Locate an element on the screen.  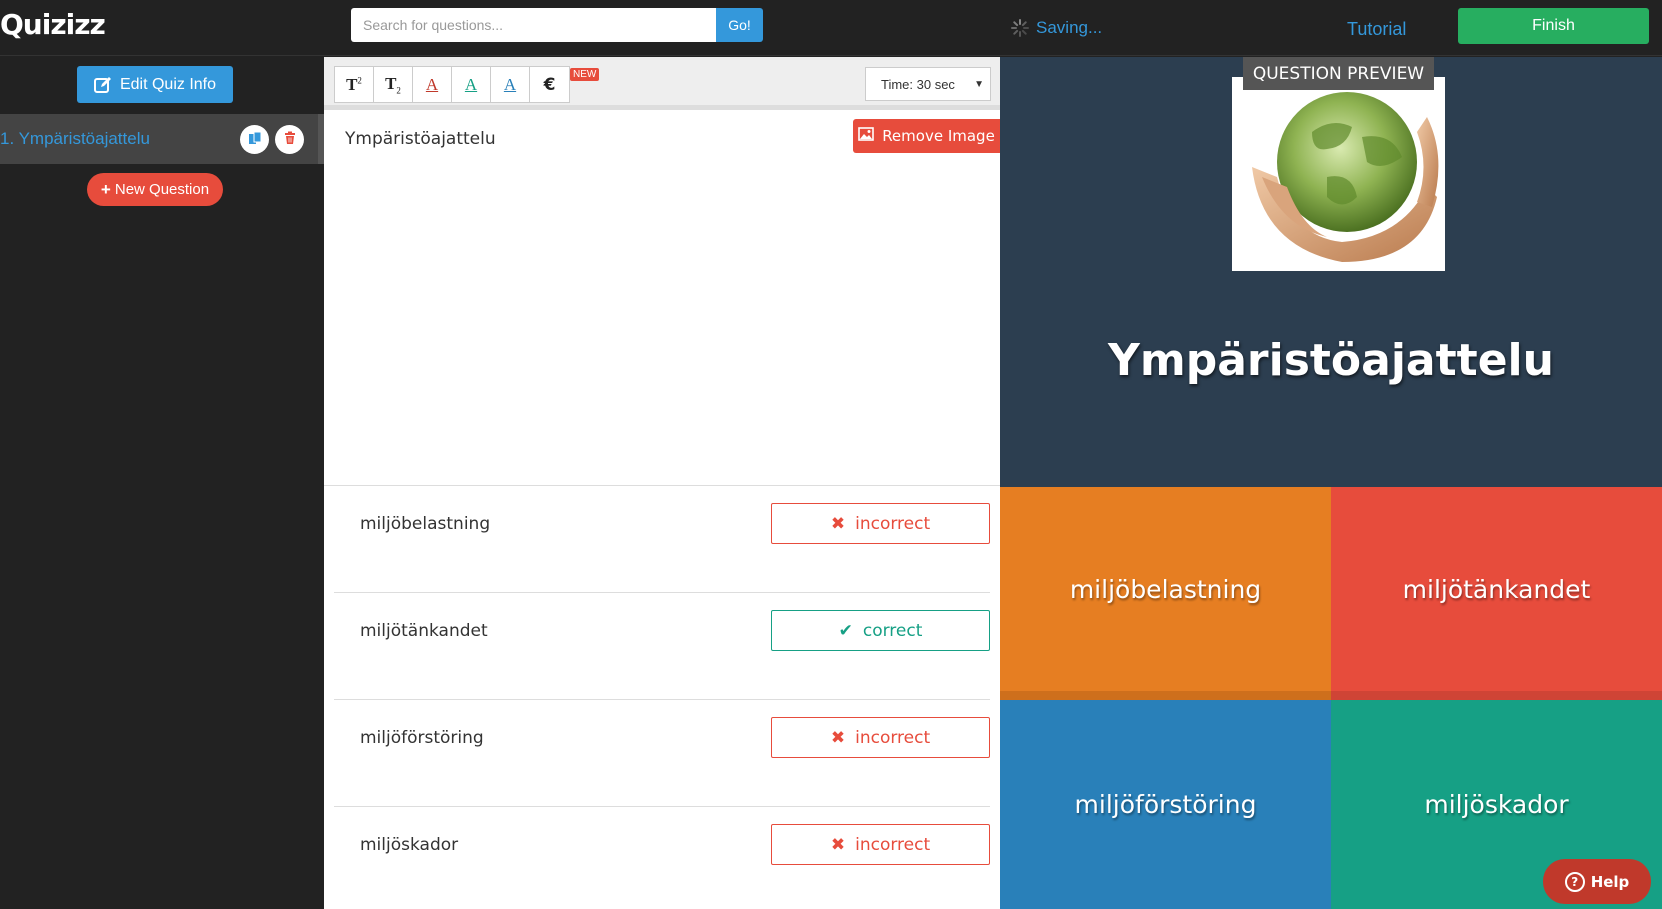
question-preview-label: QUESTION PREVIEW is located at coordinates (1338, 73).